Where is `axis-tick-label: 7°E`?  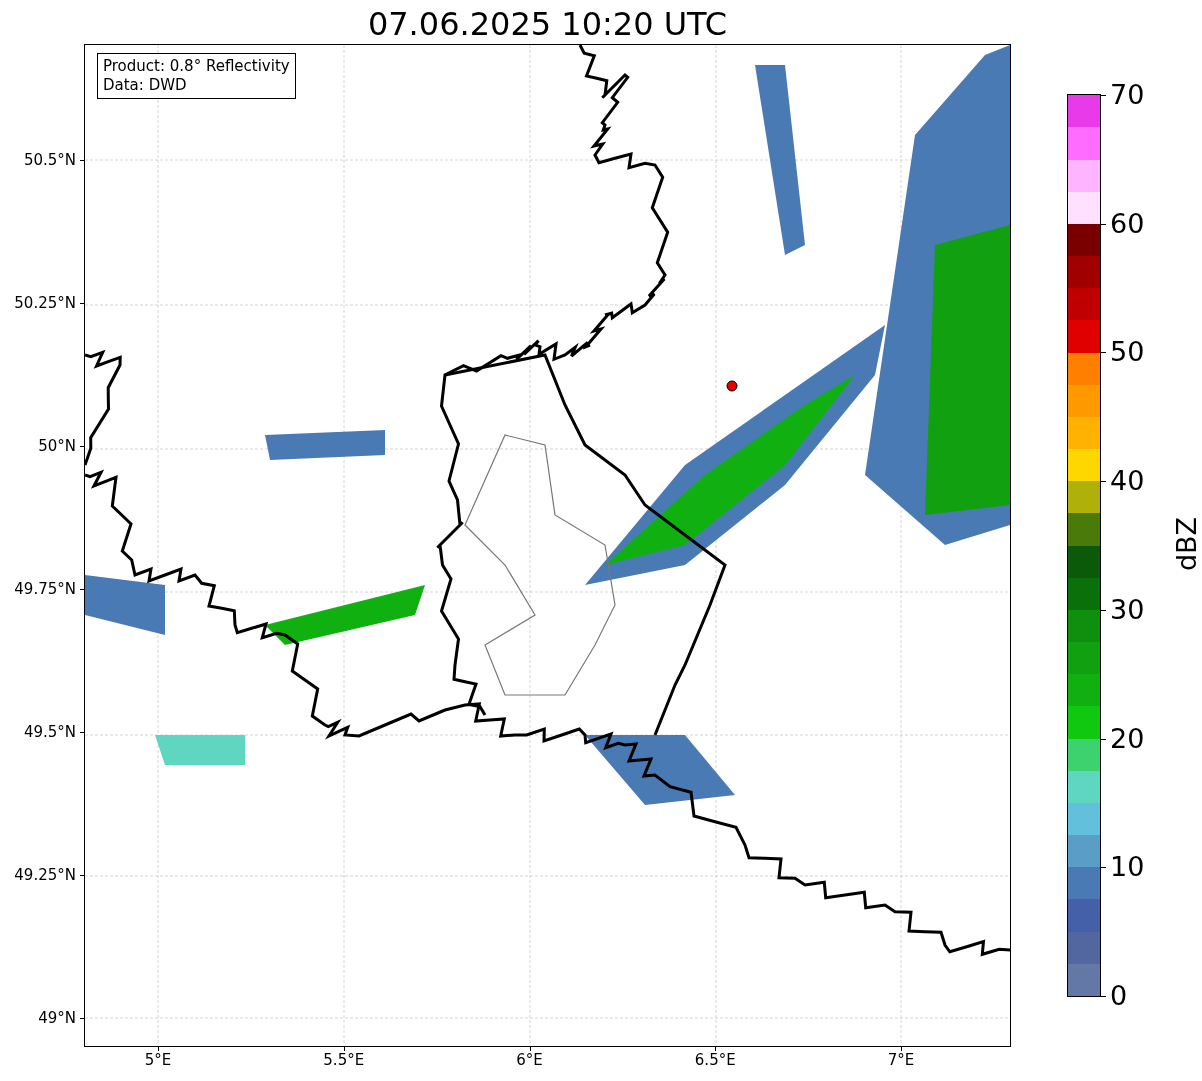
axis-tick-label: 7°E is located at coordinates (901, 1060).